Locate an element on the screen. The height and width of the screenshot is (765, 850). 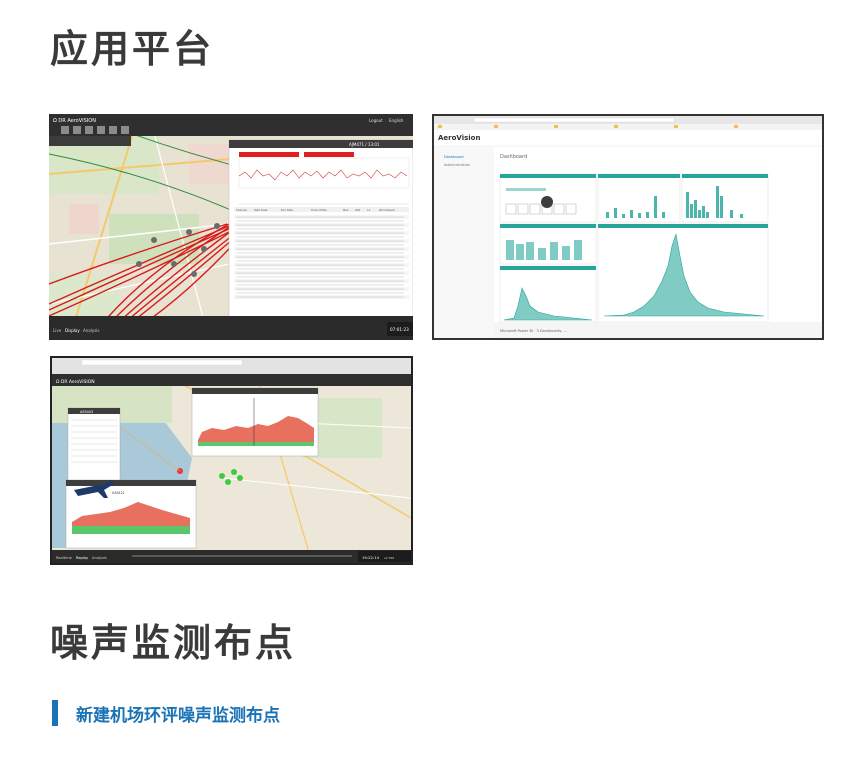
th-end: End Date is located at coordinates (287, 210).